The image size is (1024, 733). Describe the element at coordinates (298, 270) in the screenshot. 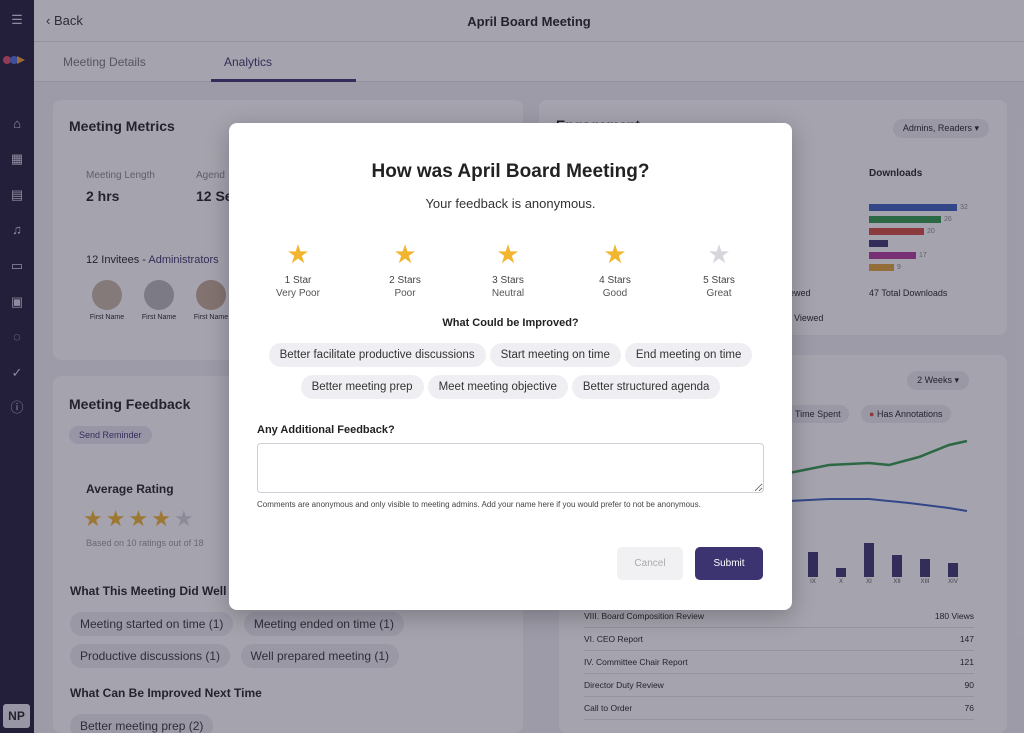

I see `rating-option-1: ★ 1 Star Very Poor` at that location.